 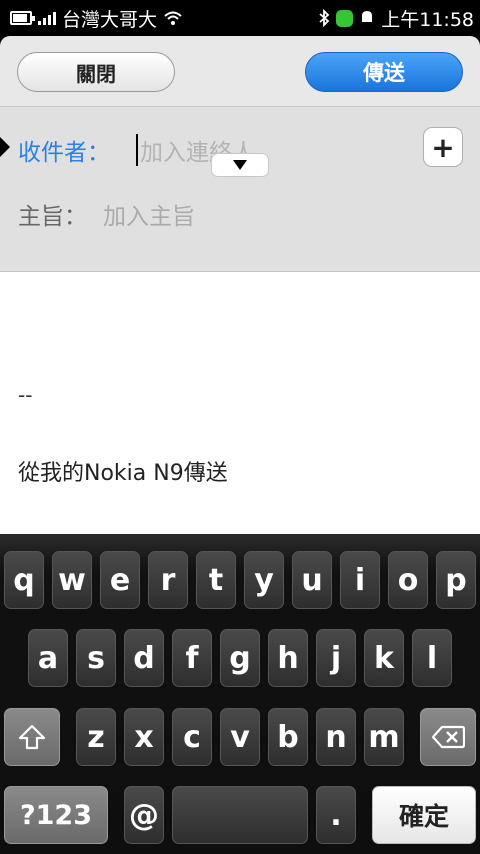 I want to click on focus-indicator-arrow-icon, so click(x=5, y=147).